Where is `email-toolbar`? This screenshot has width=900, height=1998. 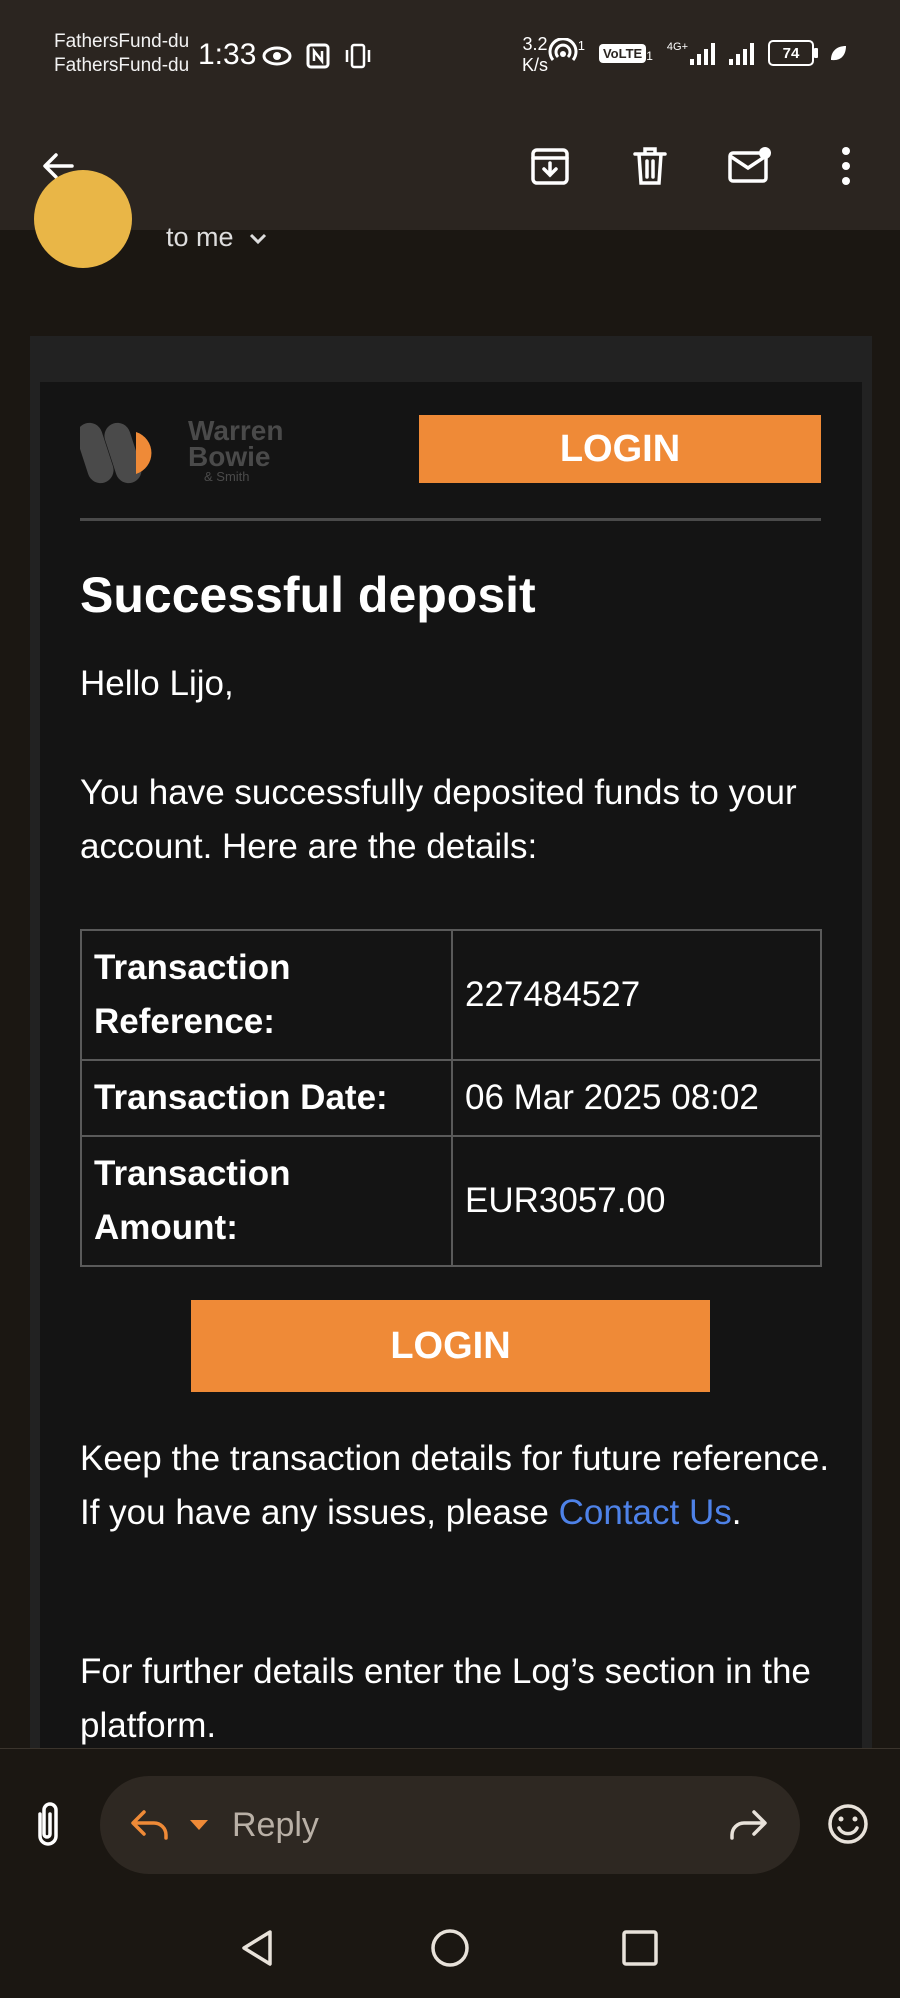 email-toolbar is located at coordinates (450, 170).